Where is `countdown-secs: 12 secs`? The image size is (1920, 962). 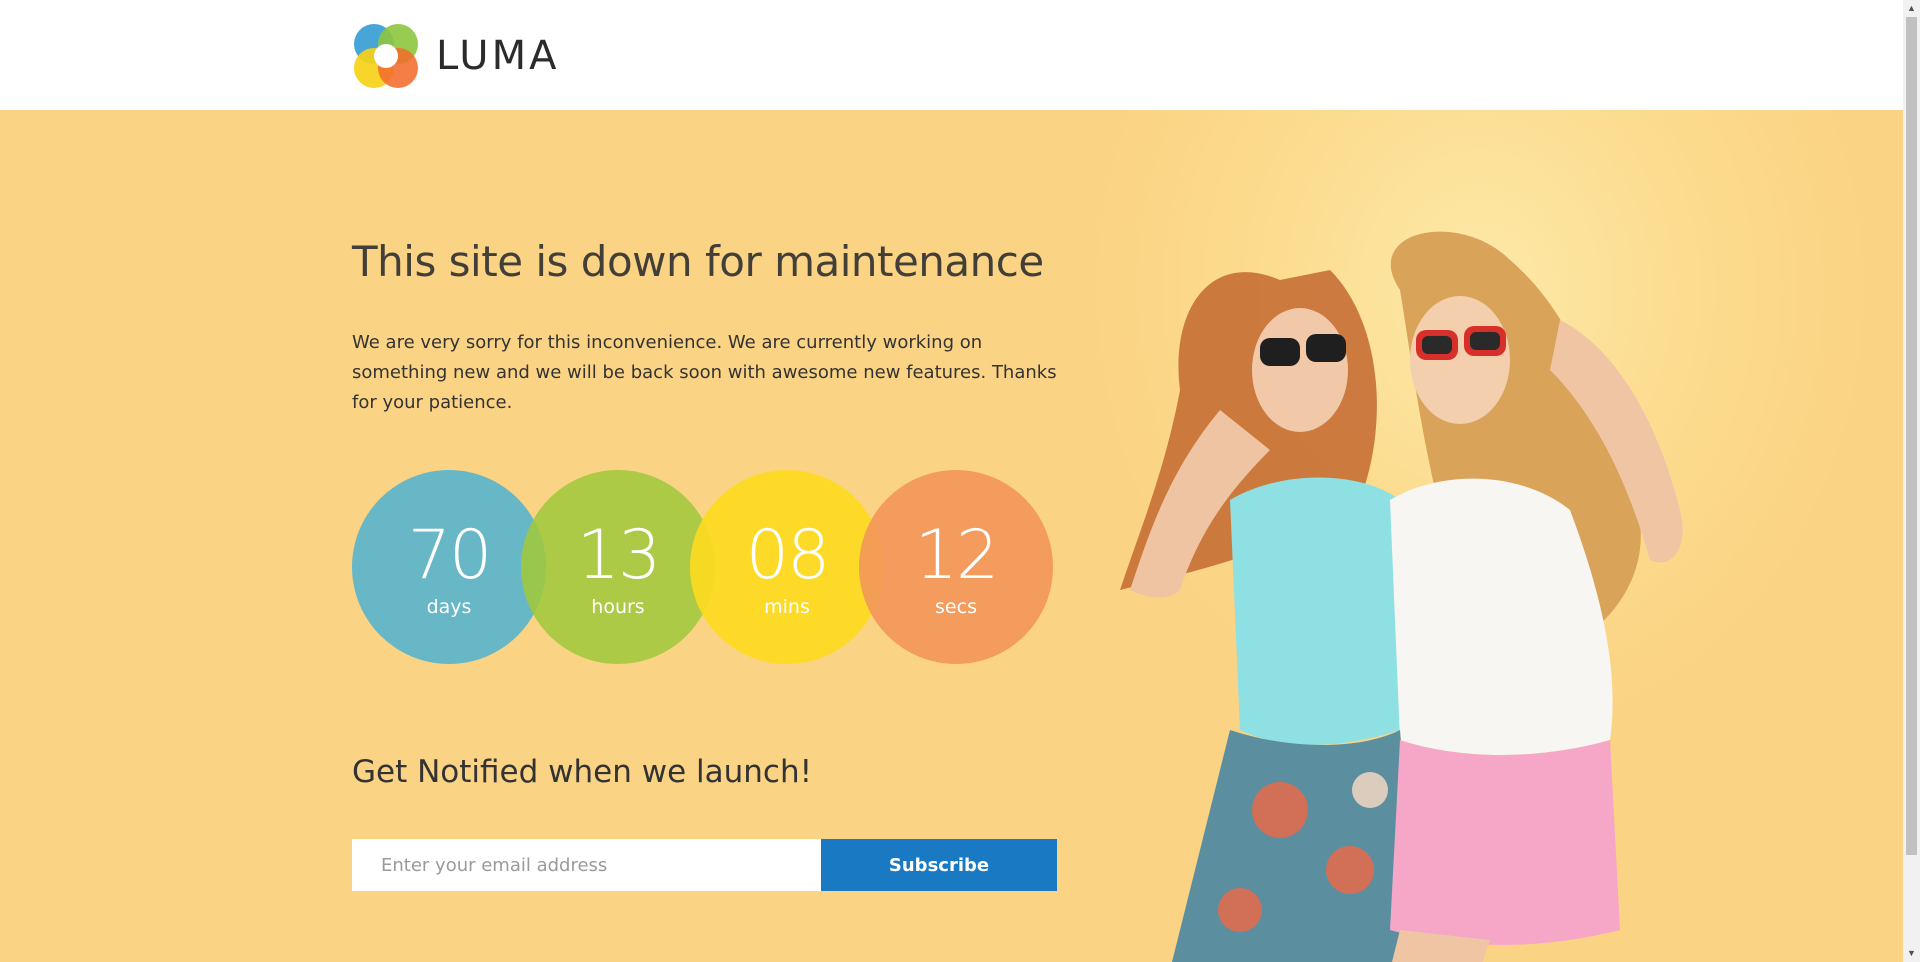
countdown-secs: 12 secs is located at coordinates (956, 567).